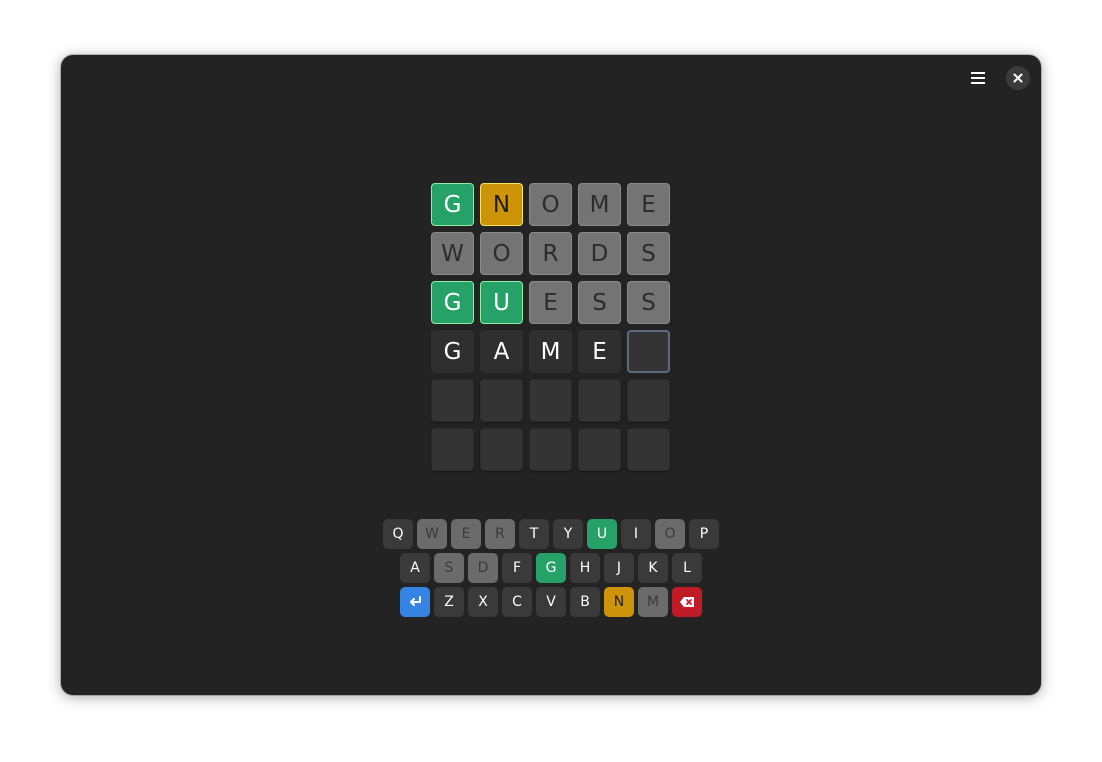  What do you see at coordinates (534, 534) in the screenshot?
I see `key-t: T` at bounding box center [534, 534].